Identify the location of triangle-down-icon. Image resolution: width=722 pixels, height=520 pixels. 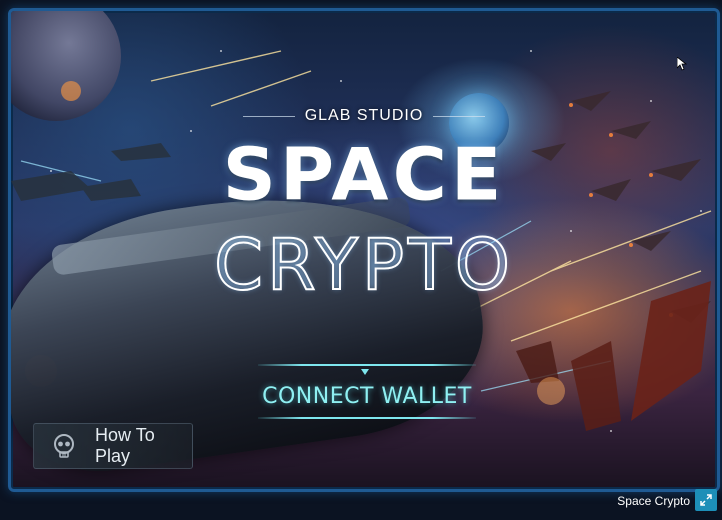
(365, 372).